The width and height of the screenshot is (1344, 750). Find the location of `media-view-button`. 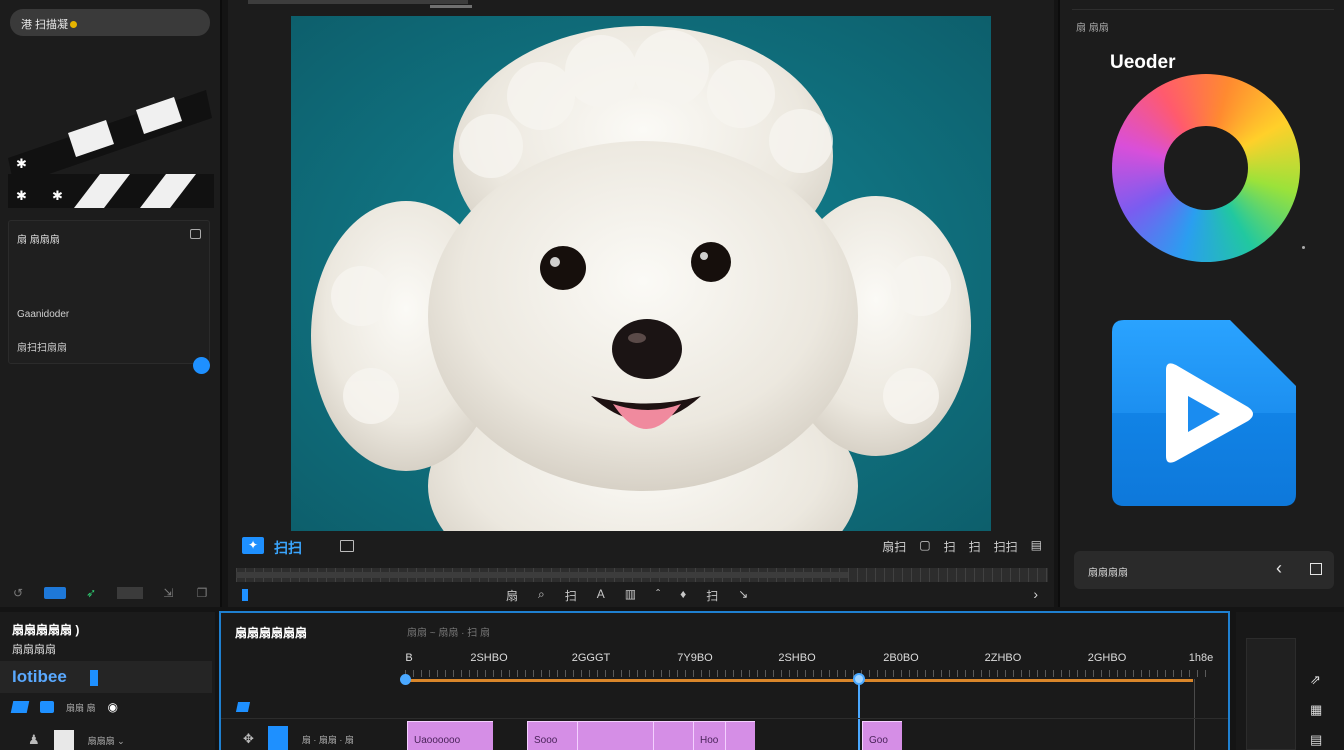

media-view-button is located at coordinates (54, 593).